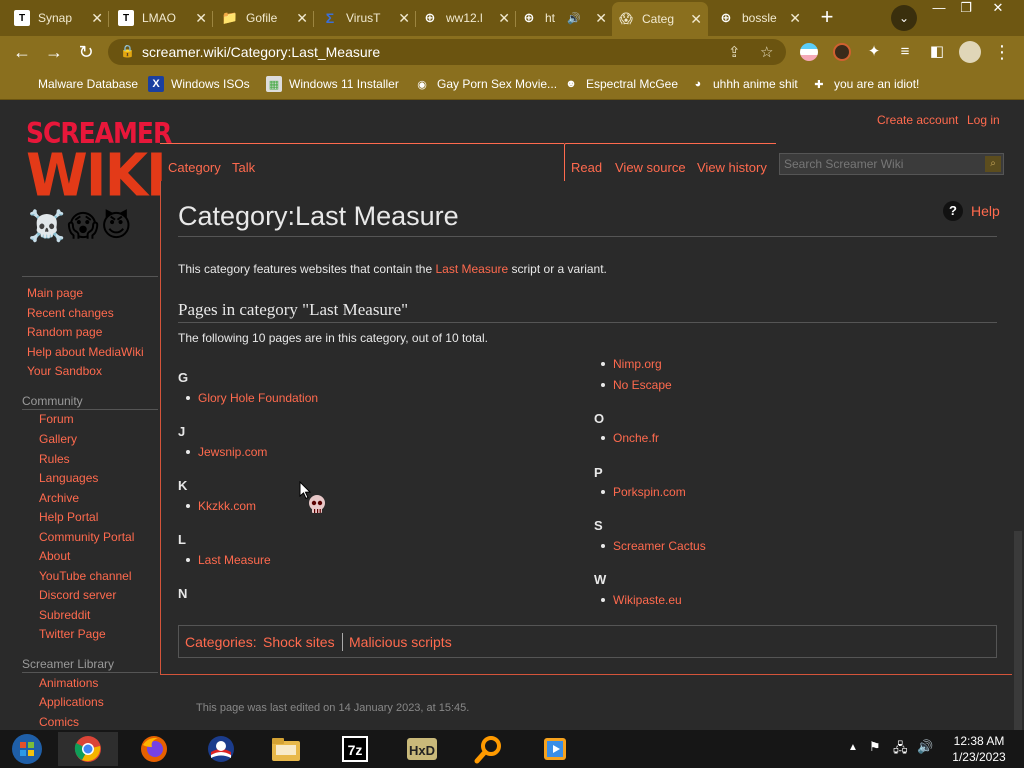  Describe the element at coordinates (489, 749) in the screenshot. I see `taskbar-search-icon` at that location.